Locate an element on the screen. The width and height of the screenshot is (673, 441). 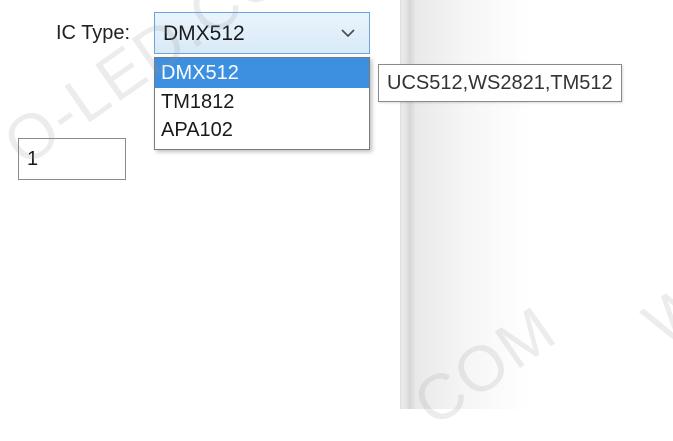
panel-splitter is located at coordinates (408, 204).